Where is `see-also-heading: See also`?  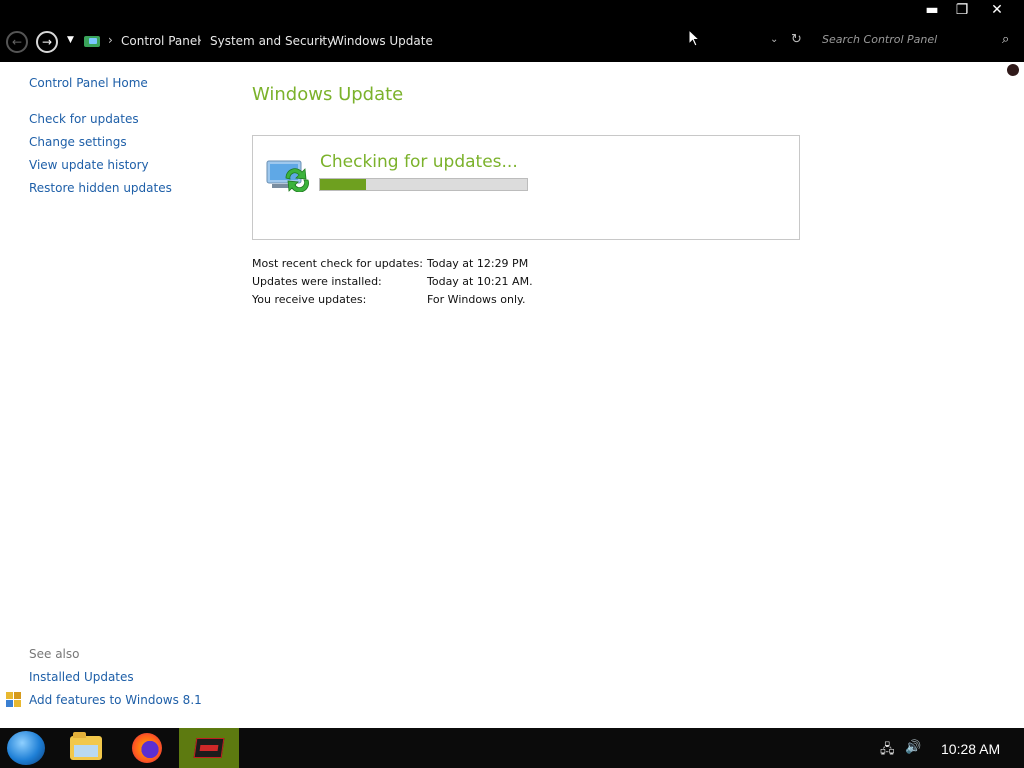 see-also-heading: See also is located at coordinates (54, 654).